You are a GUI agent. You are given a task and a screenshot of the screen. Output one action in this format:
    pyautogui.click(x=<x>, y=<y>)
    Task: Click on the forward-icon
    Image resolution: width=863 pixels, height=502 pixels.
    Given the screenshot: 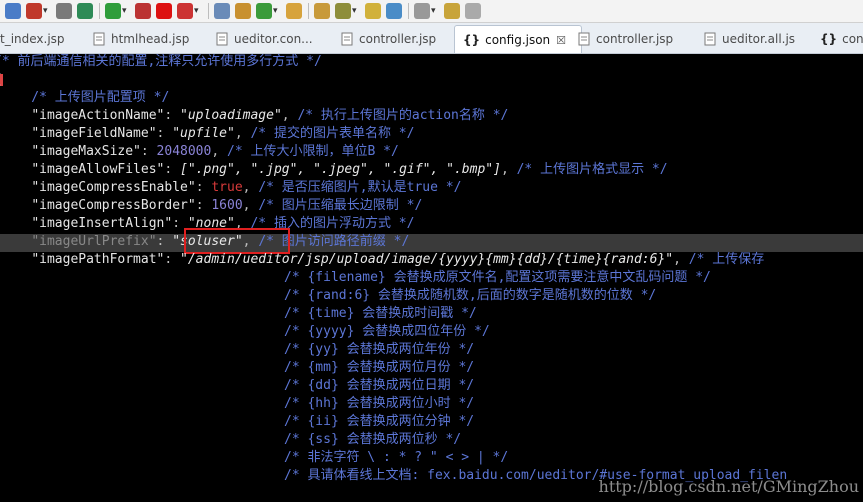 What is the action you would take?
    pyautogui.click(x=473, y=11)
    